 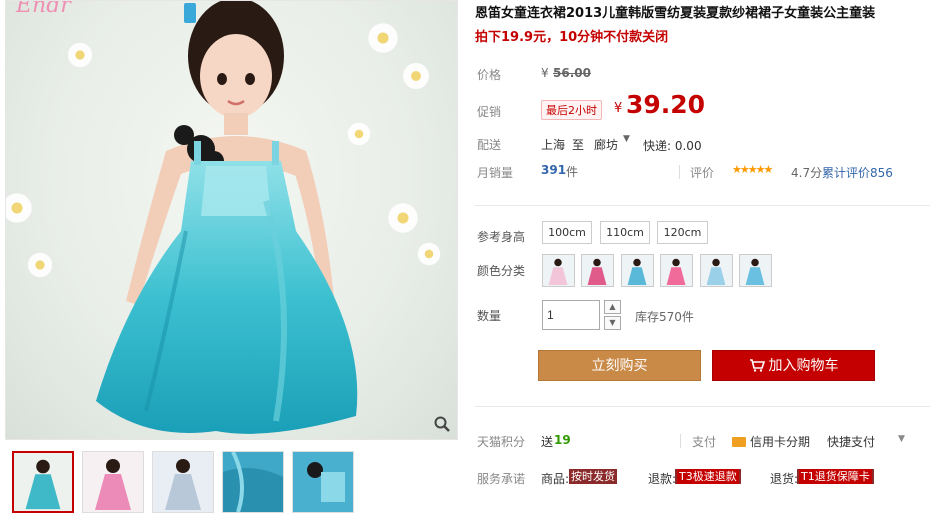 I want to click on review-label: 评价, so click(x=702, y=173).